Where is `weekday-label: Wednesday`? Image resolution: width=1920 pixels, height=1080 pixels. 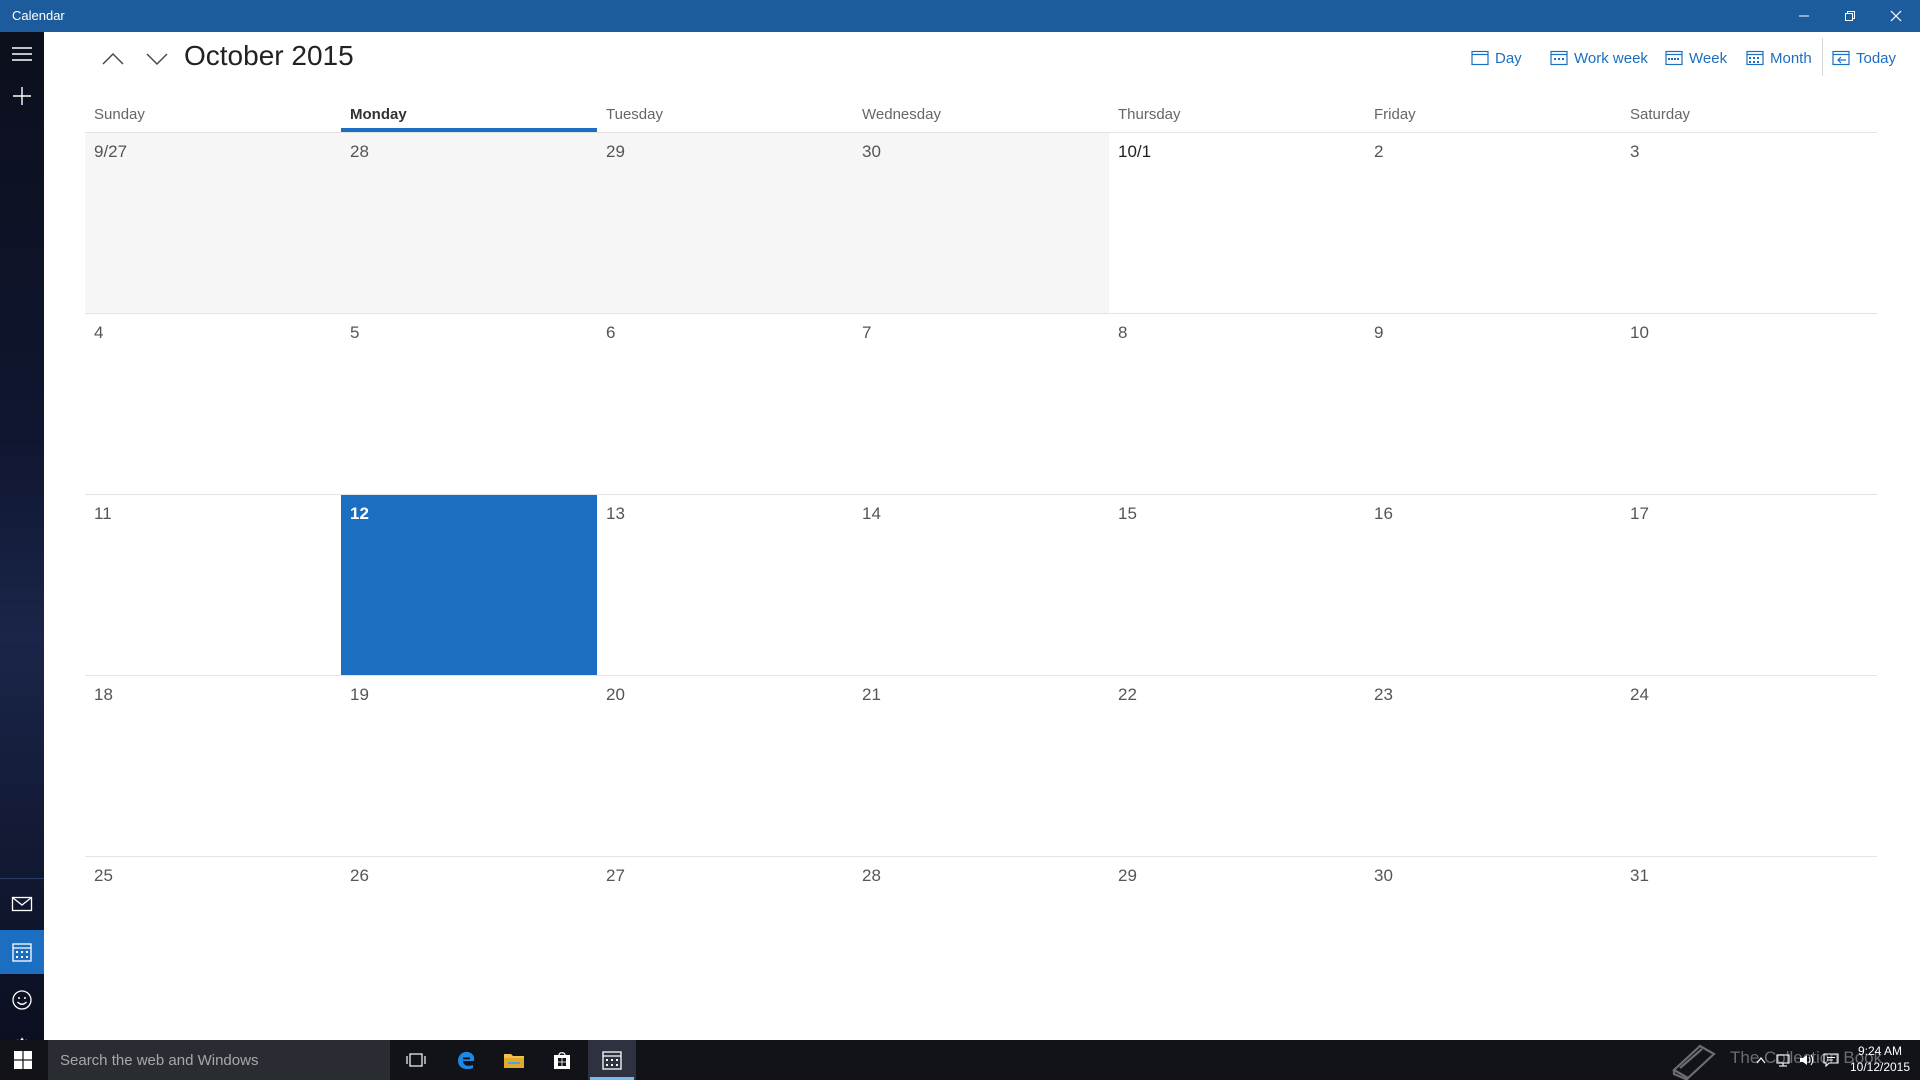 weekday-label: Wednesday is located at coordinates (901, 114).